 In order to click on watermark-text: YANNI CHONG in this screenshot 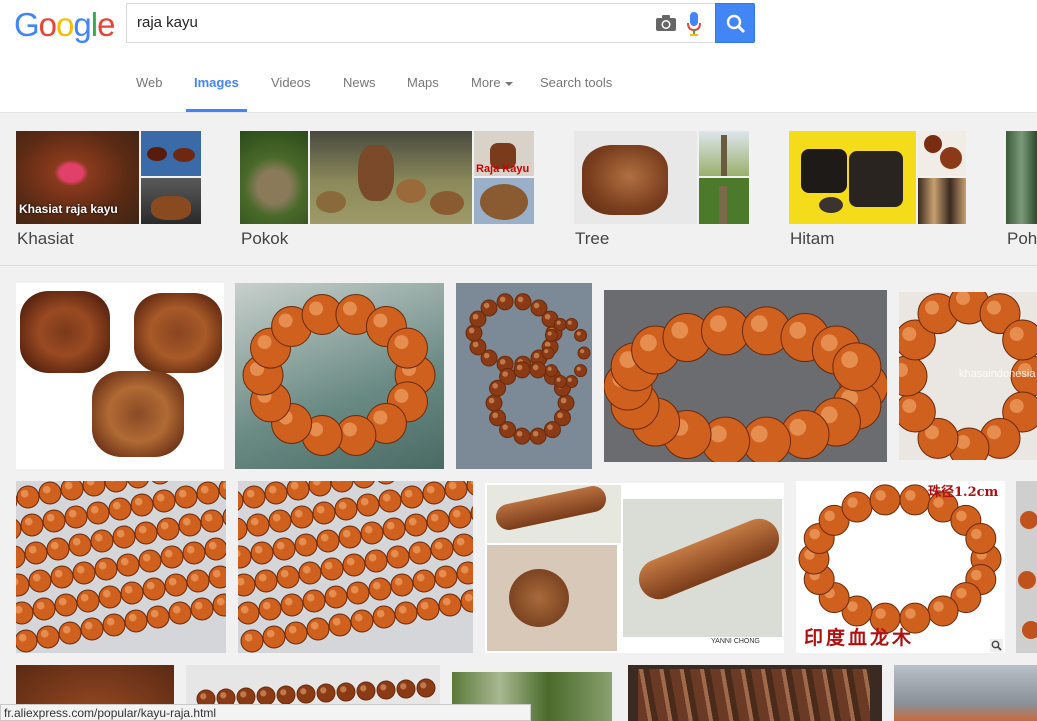, I will do `click(735, 641)`.